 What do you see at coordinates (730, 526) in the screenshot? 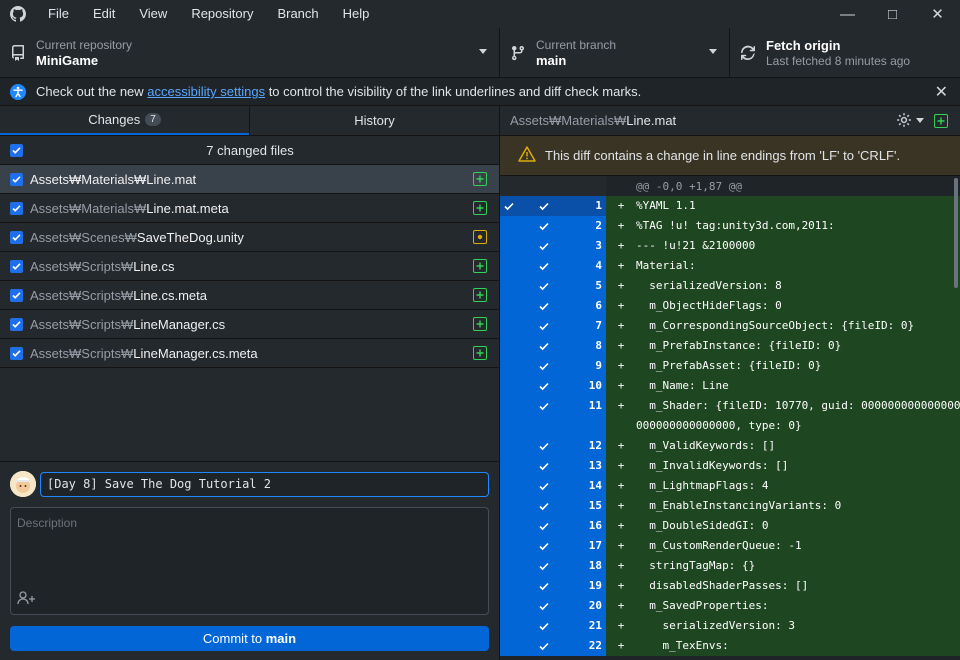
I see `diff-line: 16 + m_DoubleSidedGI: 0` at bounding box center [730, 526].